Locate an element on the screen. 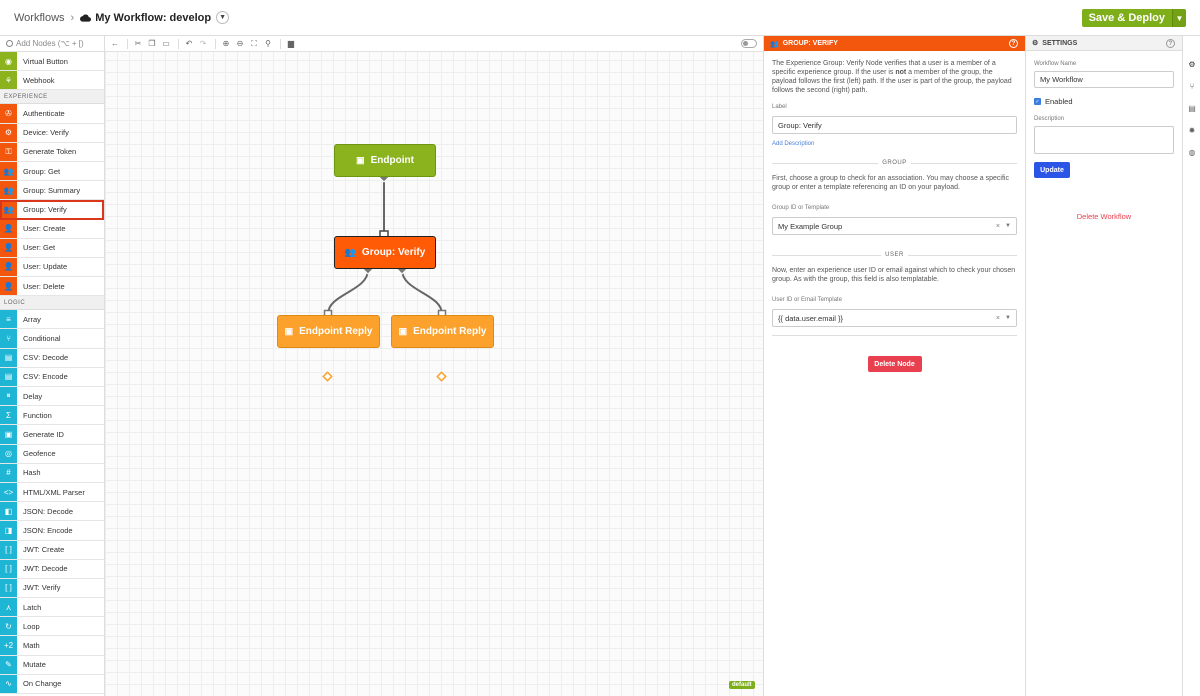 This screenshot has width=1200, height=696. palette-item-label: User: Get is located at coordinates (39, 248).